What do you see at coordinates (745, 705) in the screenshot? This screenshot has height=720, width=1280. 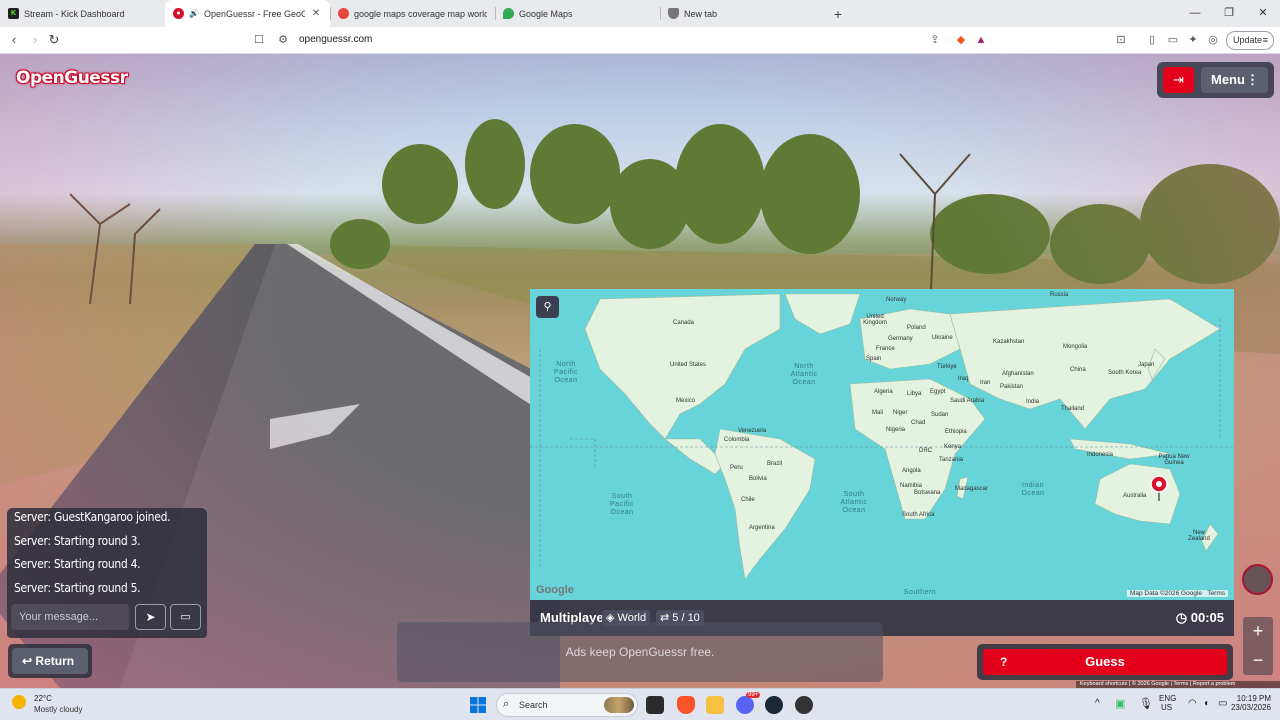 I see `discord-icon` at bounding box center [745, 705].